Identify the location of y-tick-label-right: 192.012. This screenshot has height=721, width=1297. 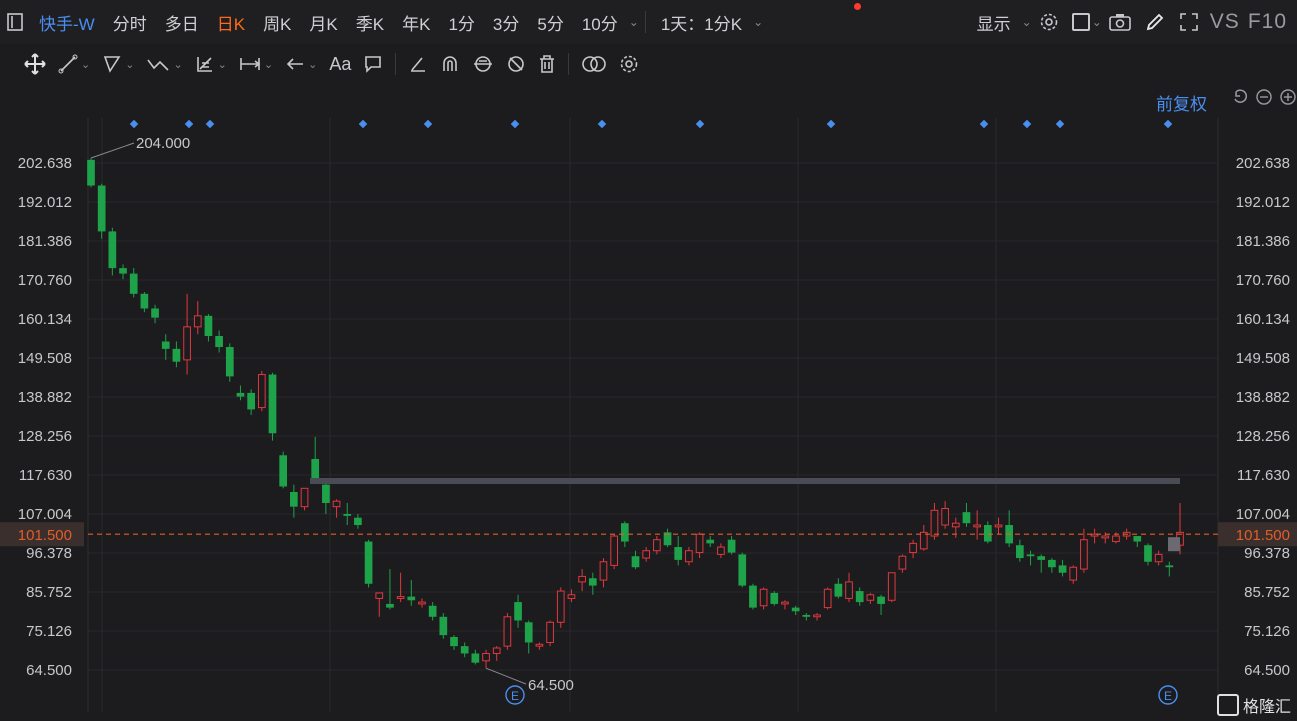
(1263, 202).